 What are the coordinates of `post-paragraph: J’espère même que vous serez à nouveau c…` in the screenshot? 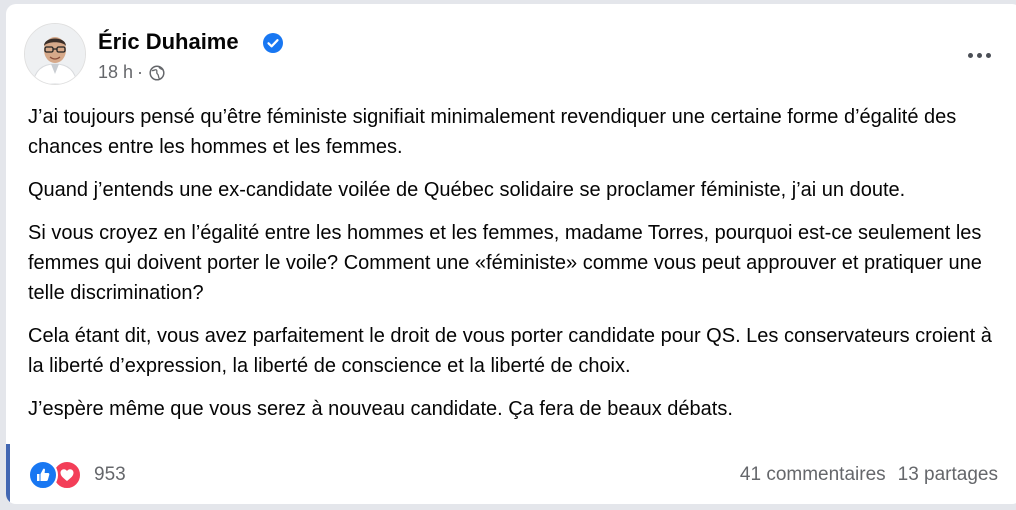 It's located at (380, 409).